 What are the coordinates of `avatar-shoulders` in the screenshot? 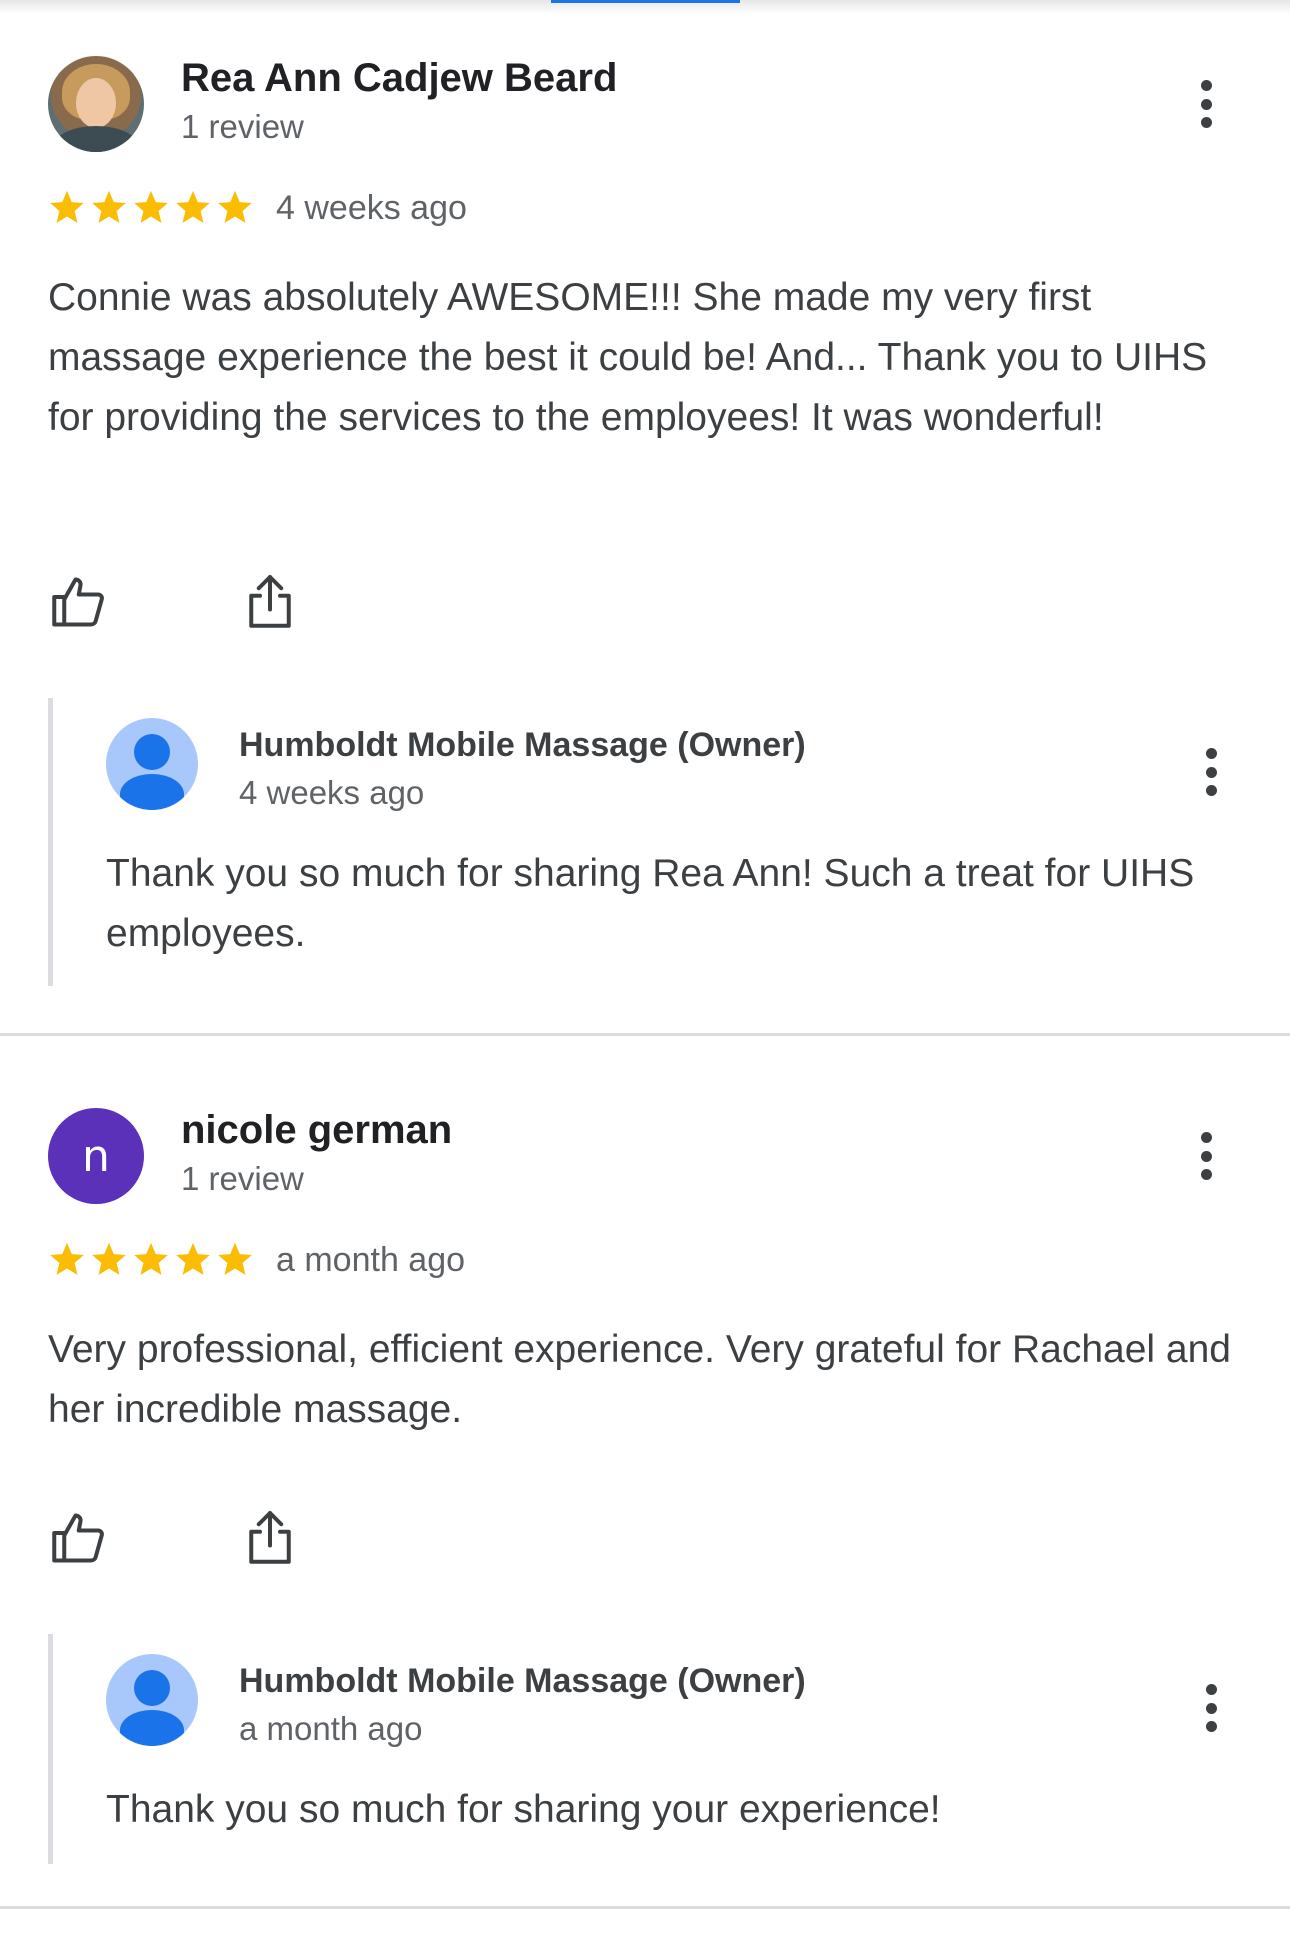 It's located at (96, 139).